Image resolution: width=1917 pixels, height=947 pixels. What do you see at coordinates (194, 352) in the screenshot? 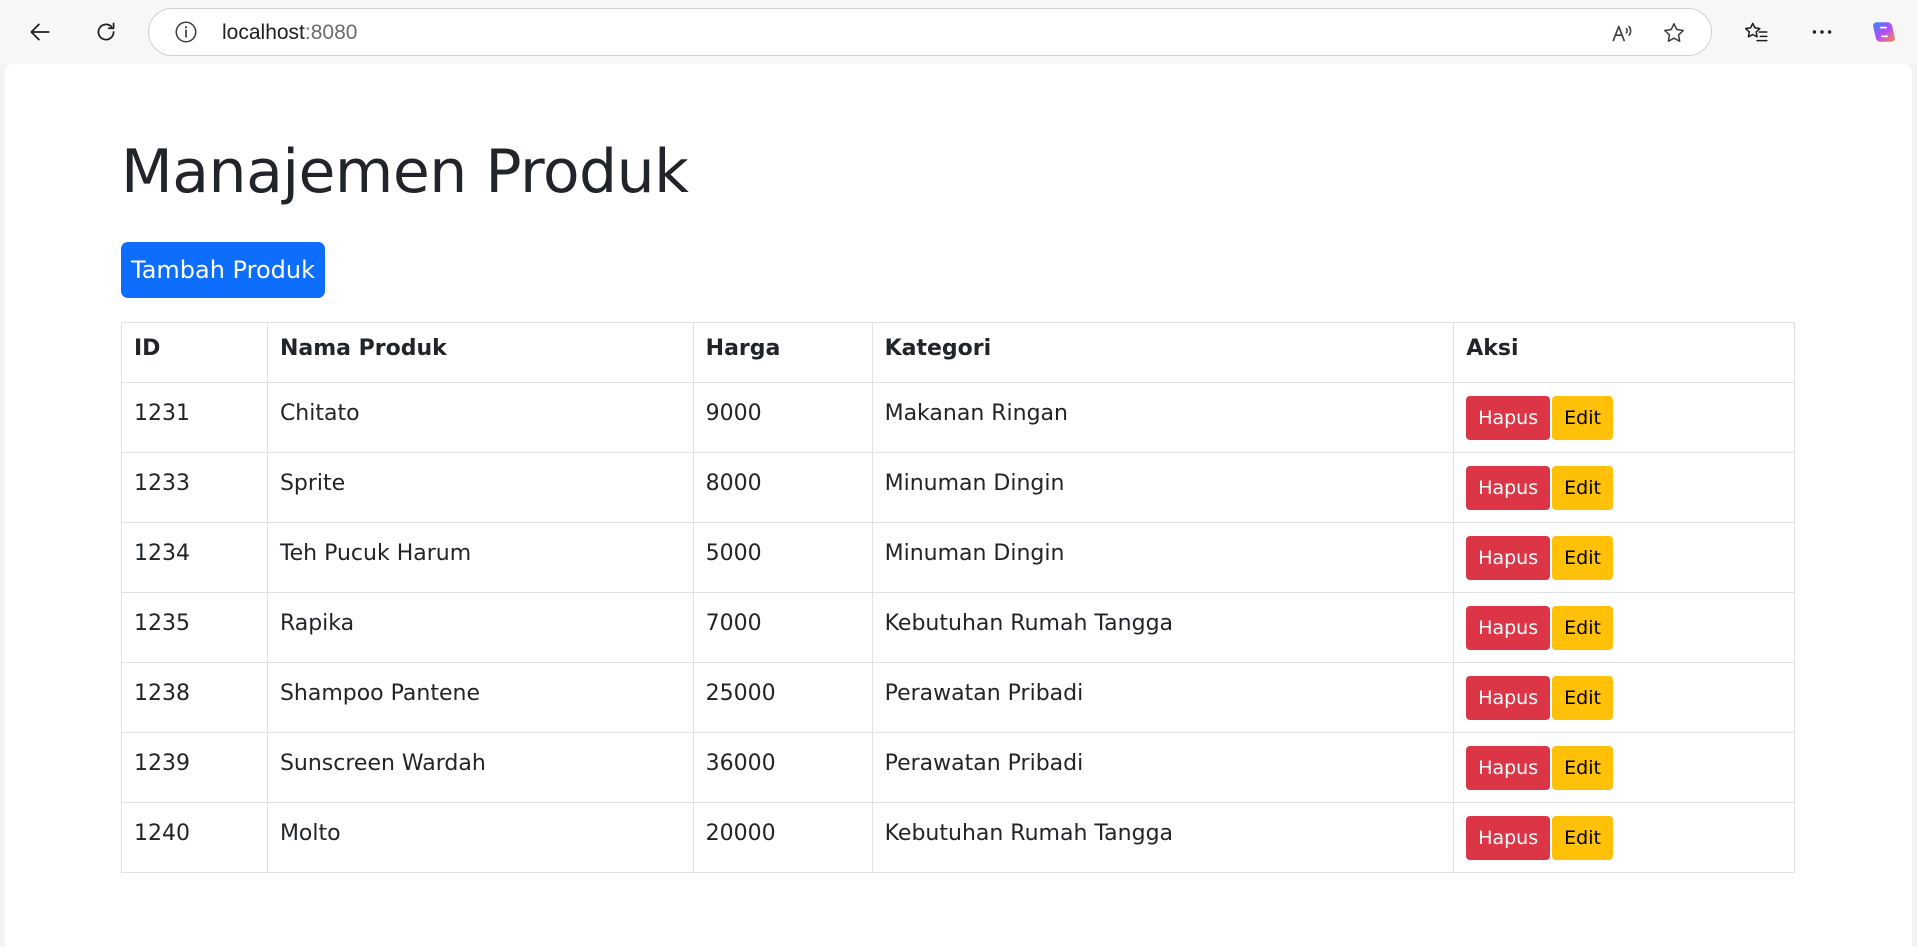
I see `header-id: ID` at bounding box center [194, 352].